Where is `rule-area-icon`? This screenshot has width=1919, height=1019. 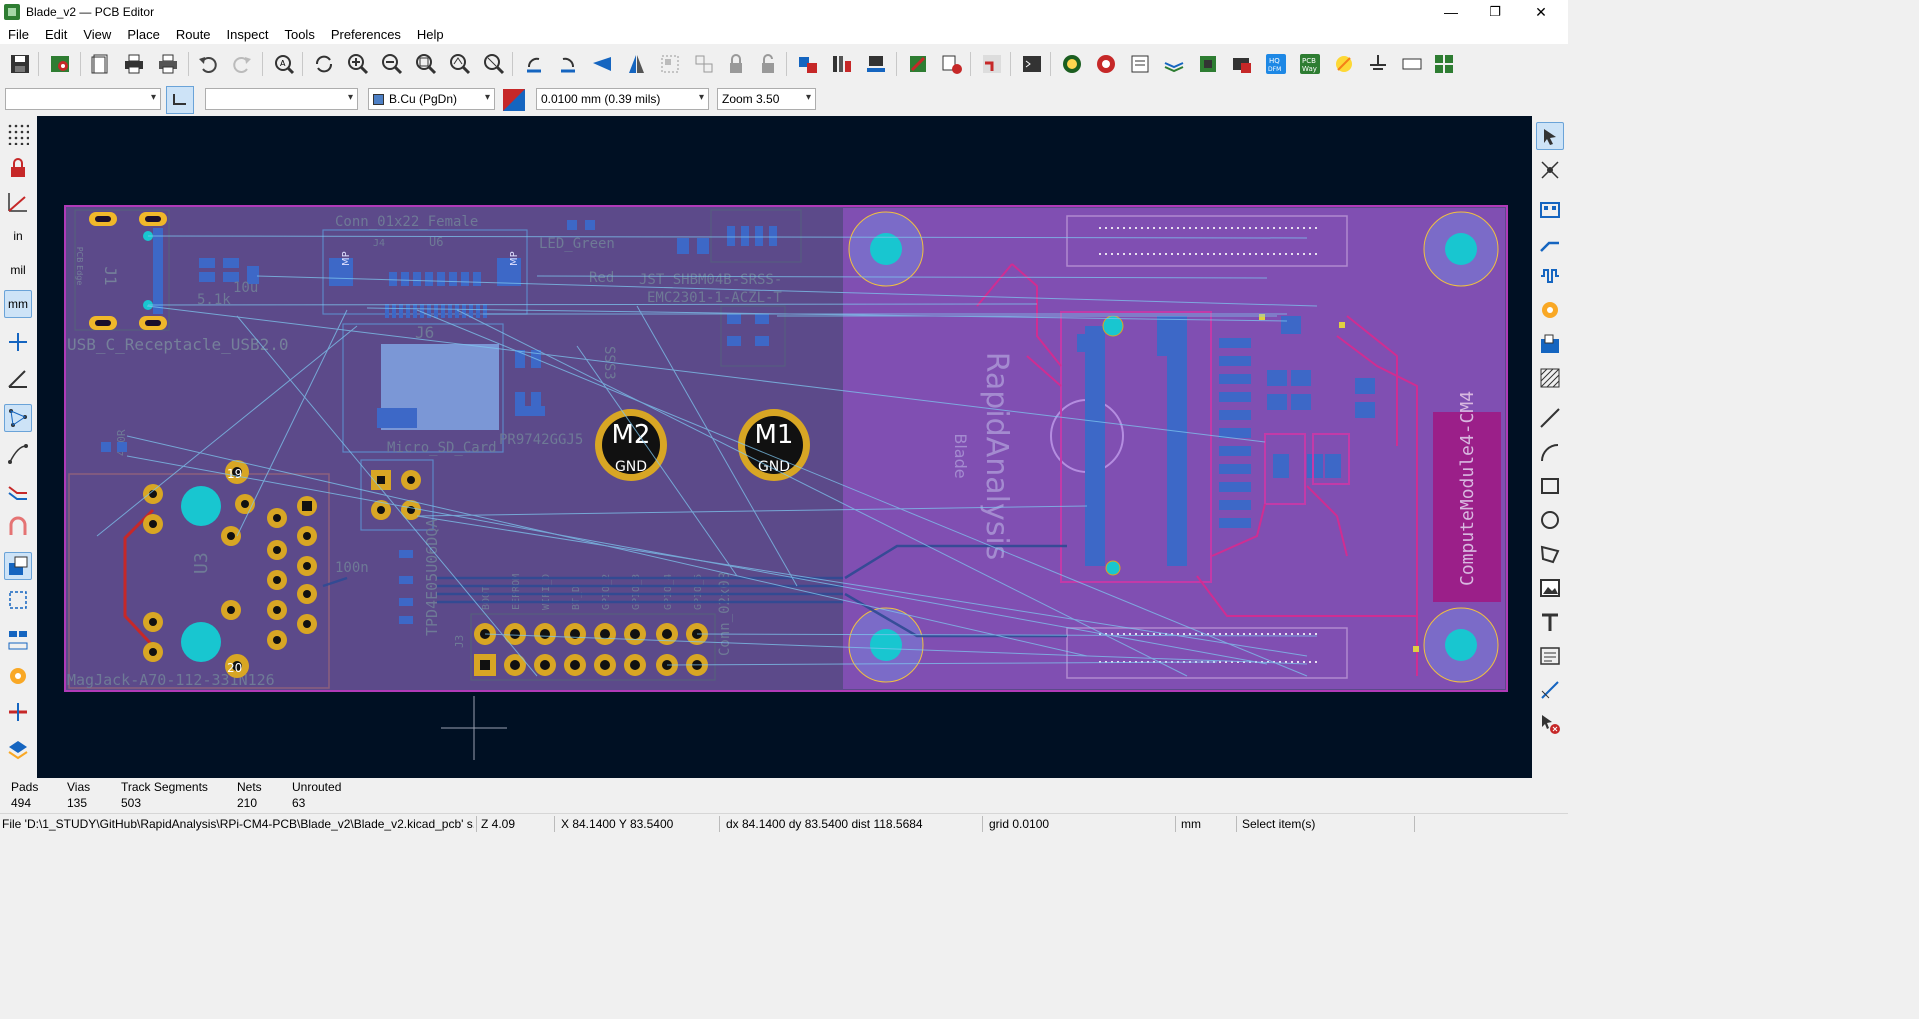 rule-area-icon is located at coordinates (1550, 378).